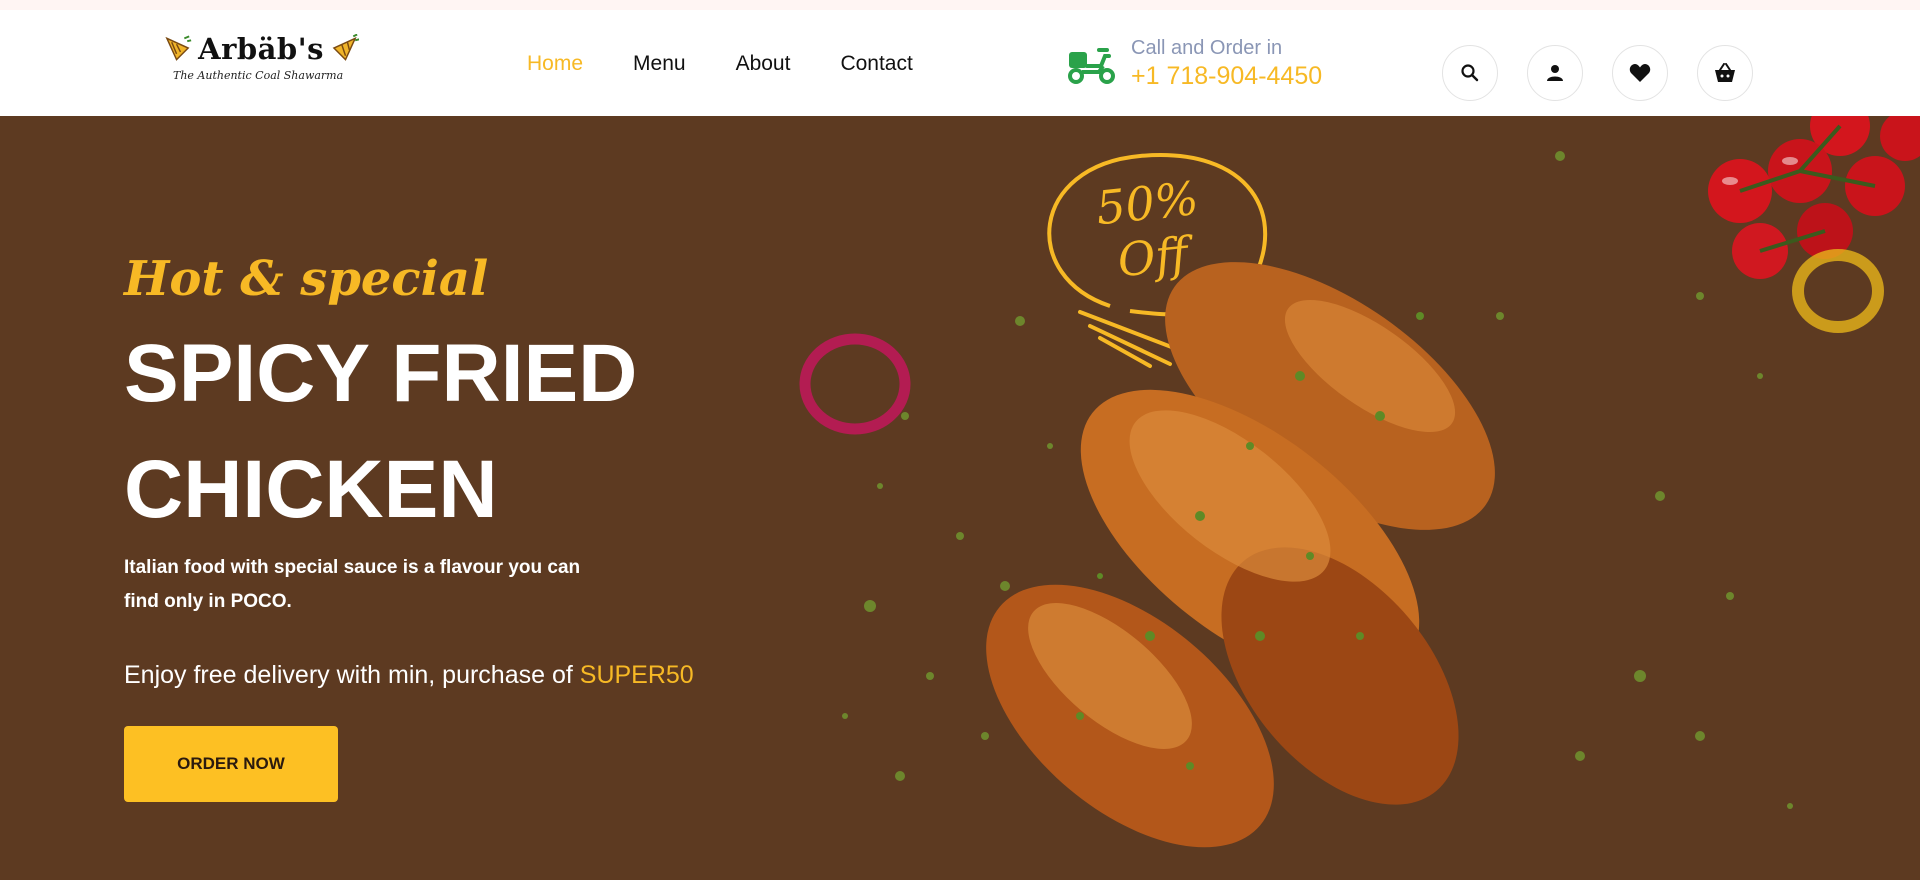 This screenshot has height=880, width=1920. What do you see at coordinates (1091, 66) in the screenshot?
I see `delivery-scooter-icon` at bounding box center [1091, 66].